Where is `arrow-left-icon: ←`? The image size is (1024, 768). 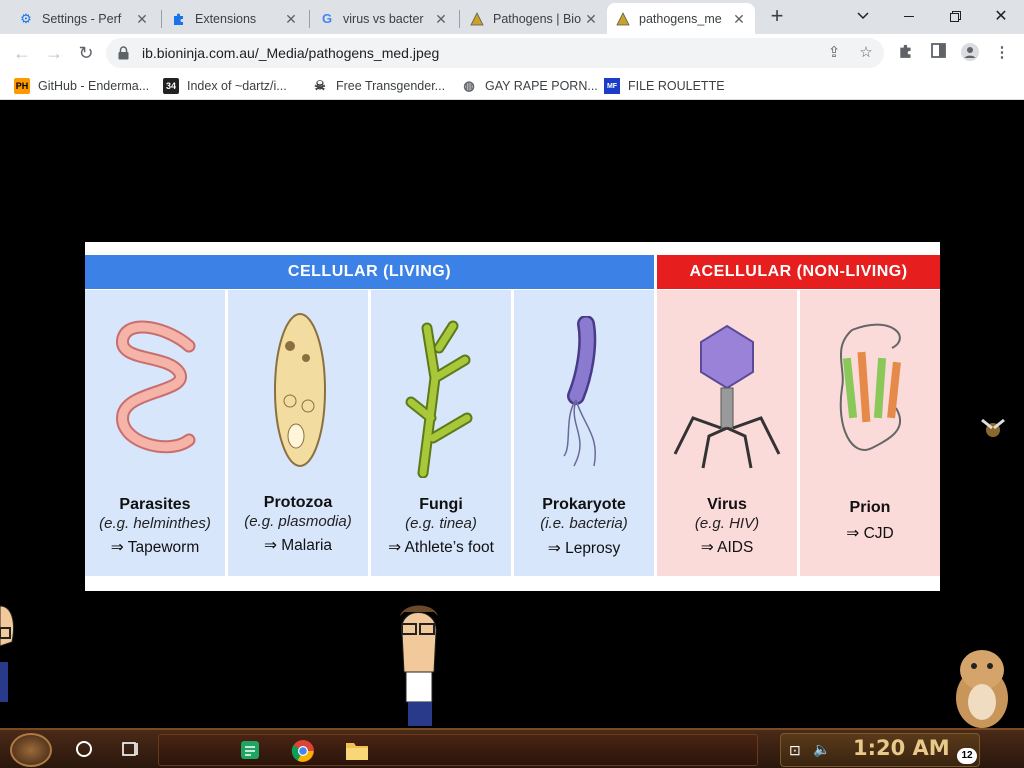
arrow-left-icon: ← is located at coordinates (22, 52).